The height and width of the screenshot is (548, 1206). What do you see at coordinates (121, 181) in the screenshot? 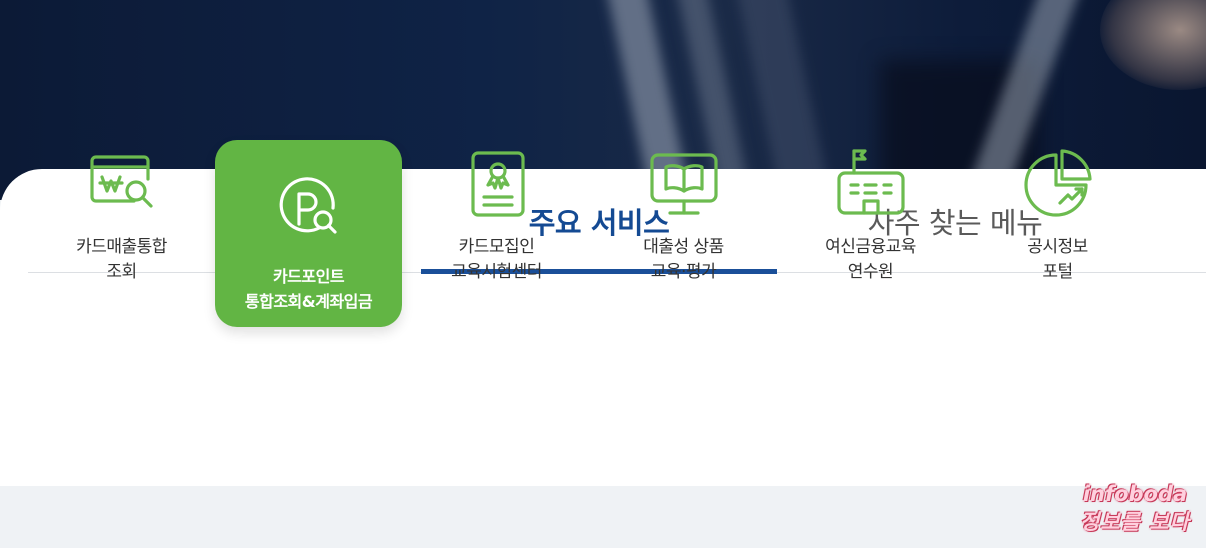
I see `won-search-icon` at bounding box center [121, 181].